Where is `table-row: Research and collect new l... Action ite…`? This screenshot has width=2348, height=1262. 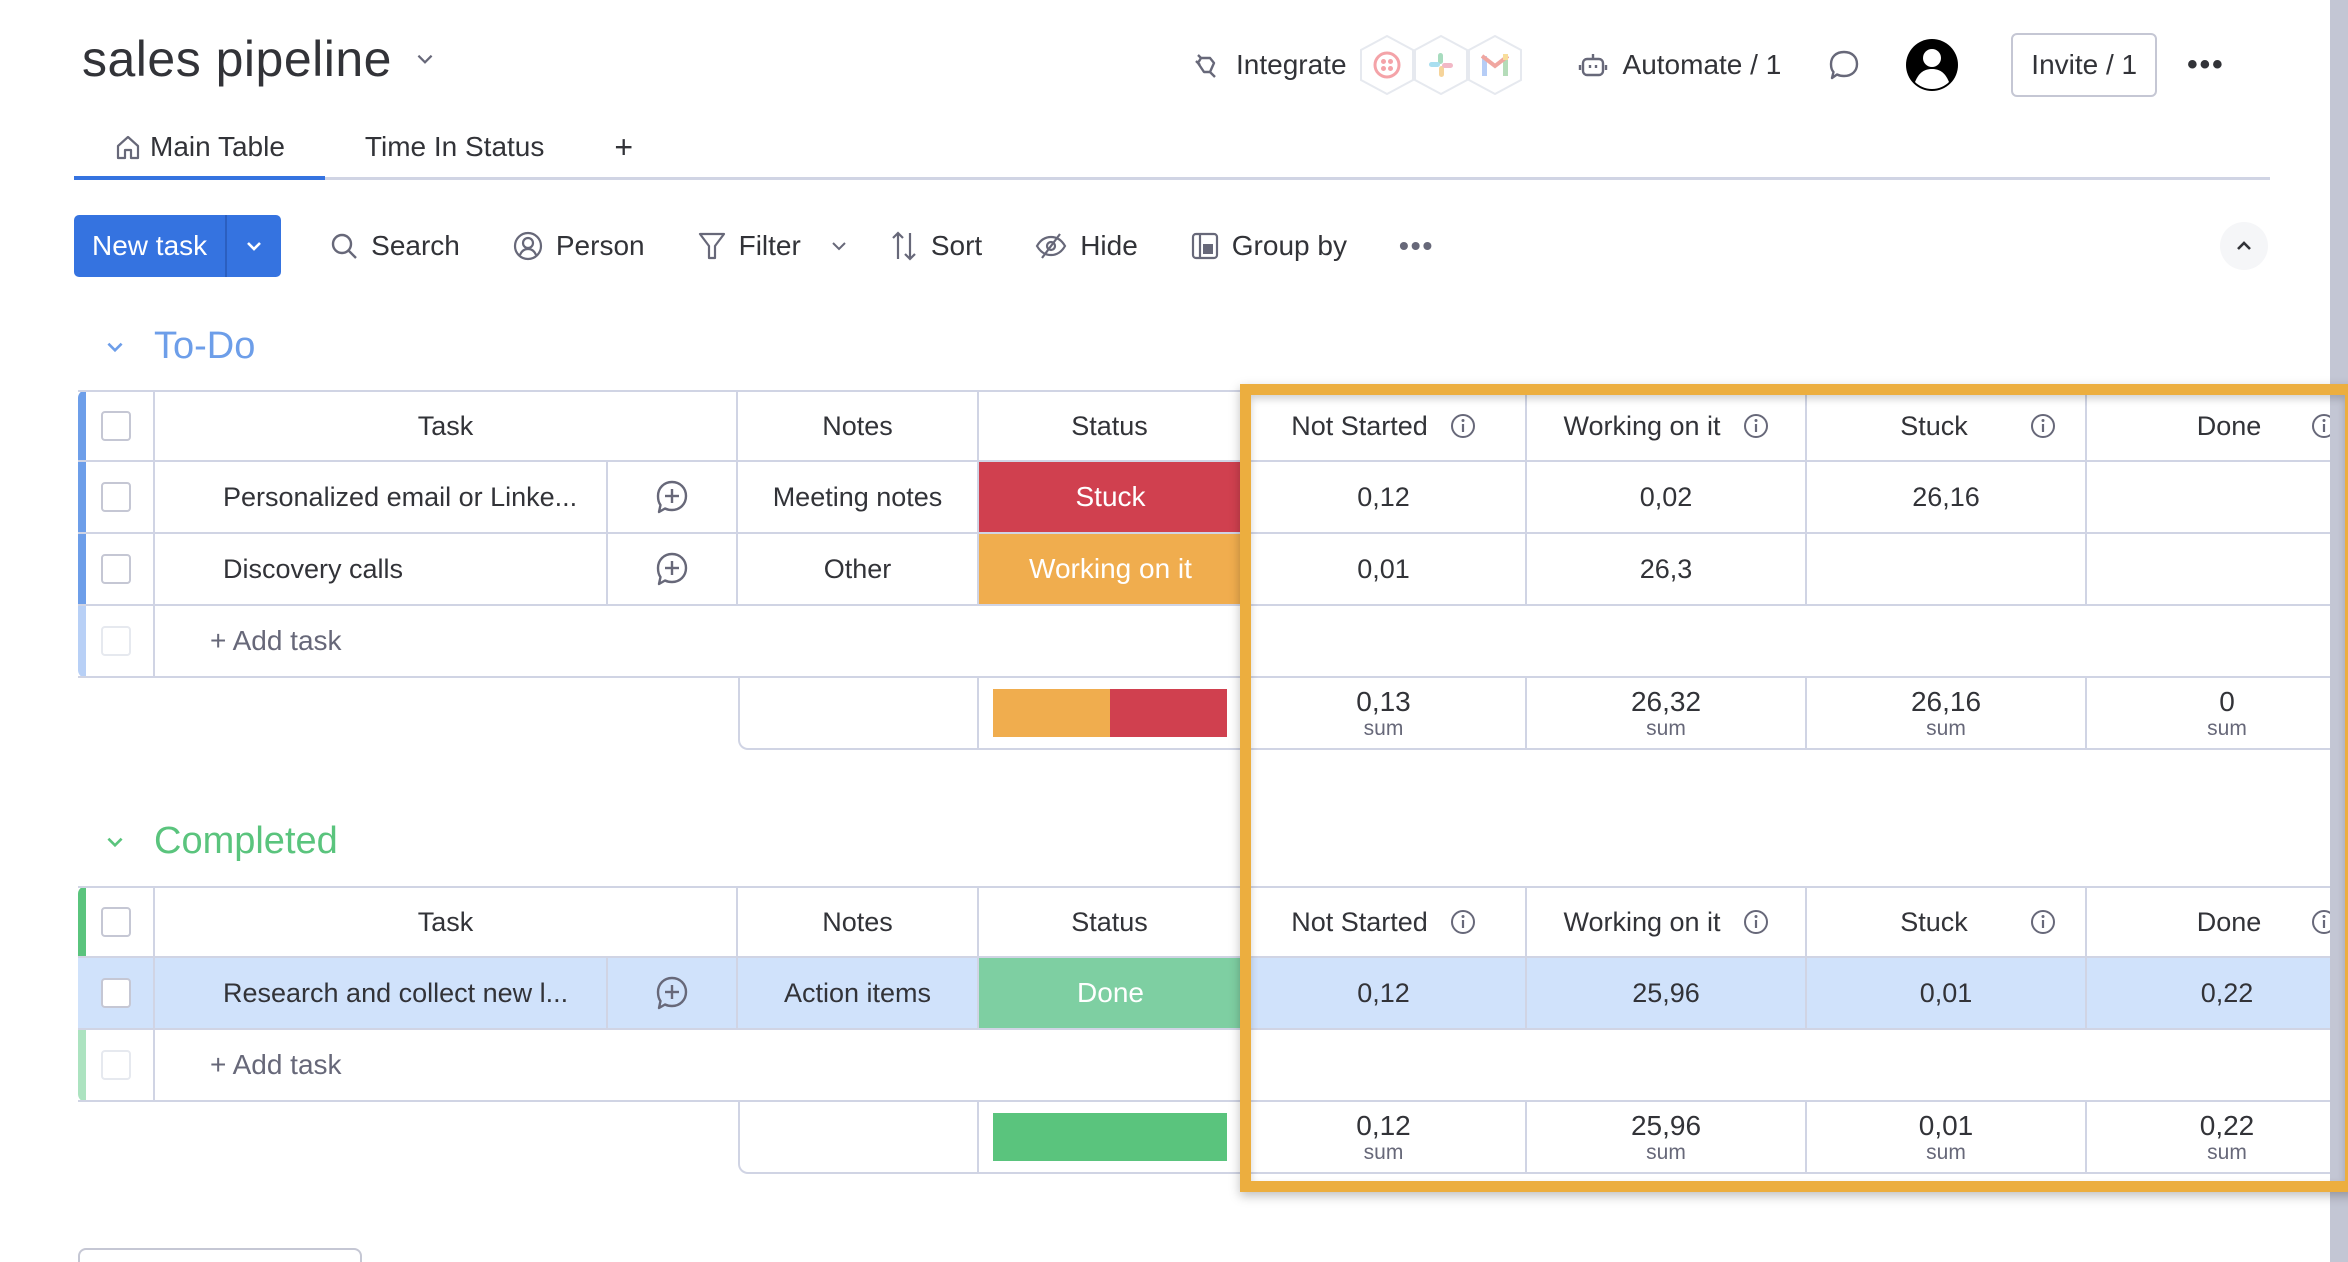 table-row: Research and collect new l... Action ite… is located at coordinates (1213, 994).